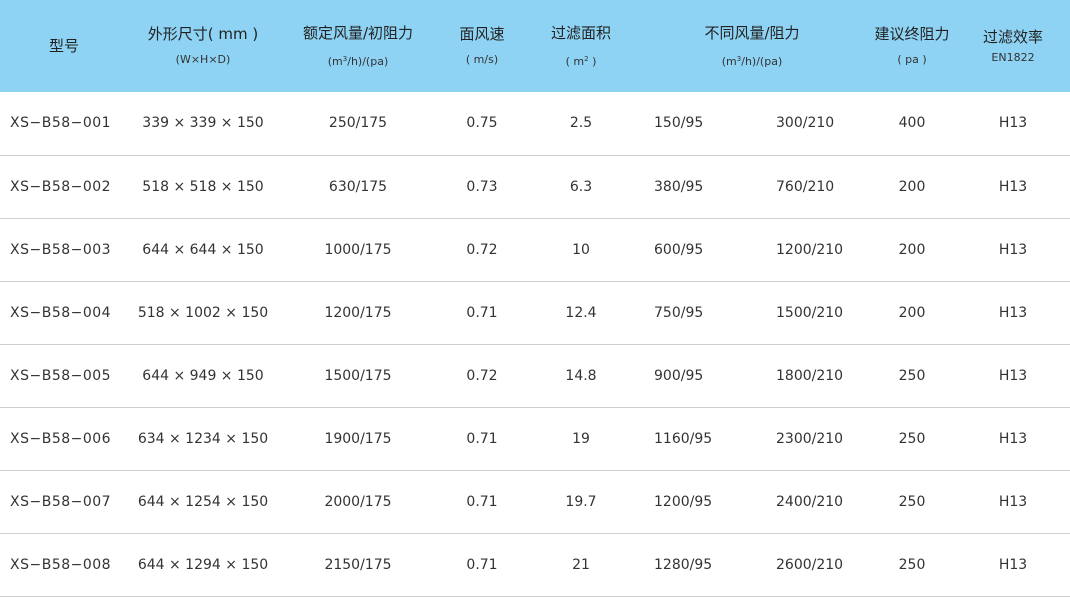 The height and width of the screenshot is (597, 1070). What do you see at coordinates (581, 439) in the screenshot?
I see `cell-area: 19` at bounding box center [581, 439].